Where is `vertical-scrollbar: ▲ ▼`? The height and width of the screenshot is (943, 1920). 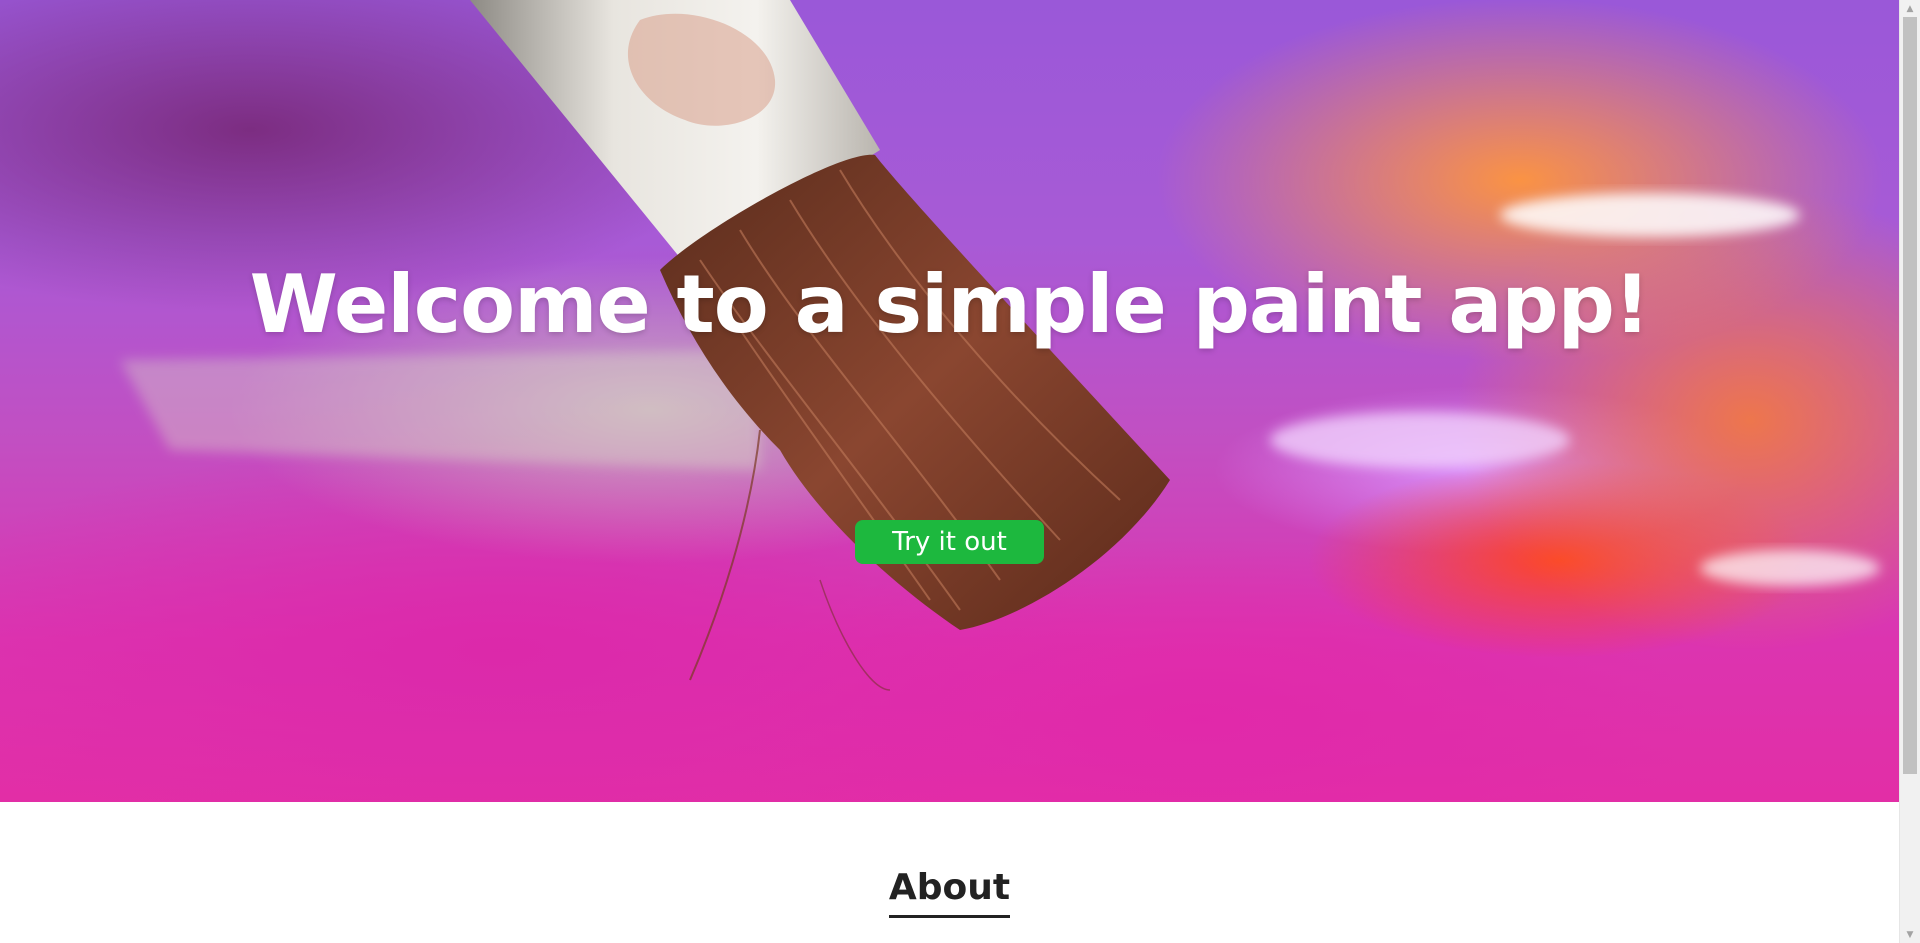
vertical-scrollbar: ▲ ▼ is located at coordinates (1909, 471).